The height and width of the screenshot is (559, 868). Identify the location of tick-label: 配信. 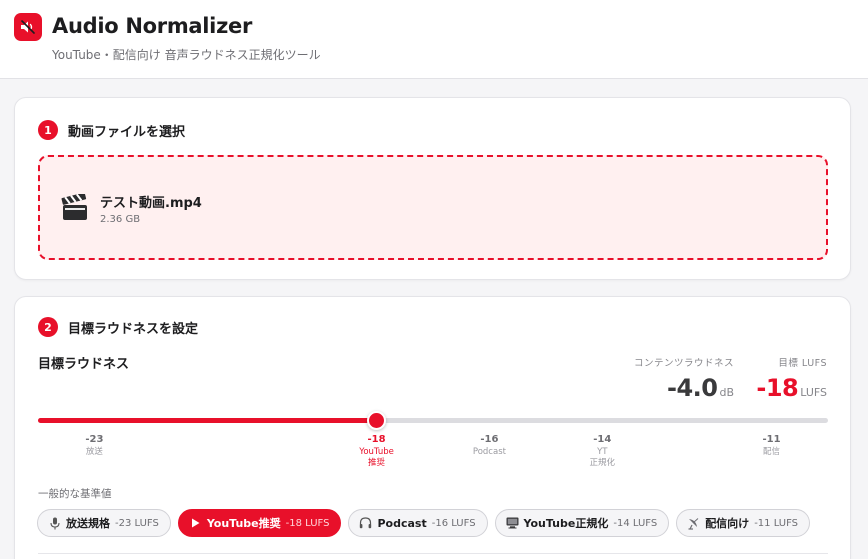
(772, 452).